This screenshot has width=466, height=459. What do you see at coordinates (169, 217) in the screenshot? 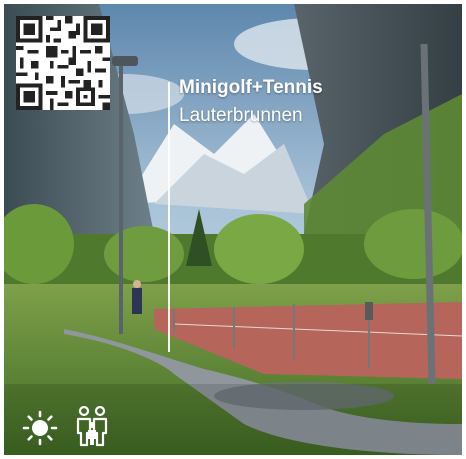
I see `title-divider` at bounding box center [169, 217].